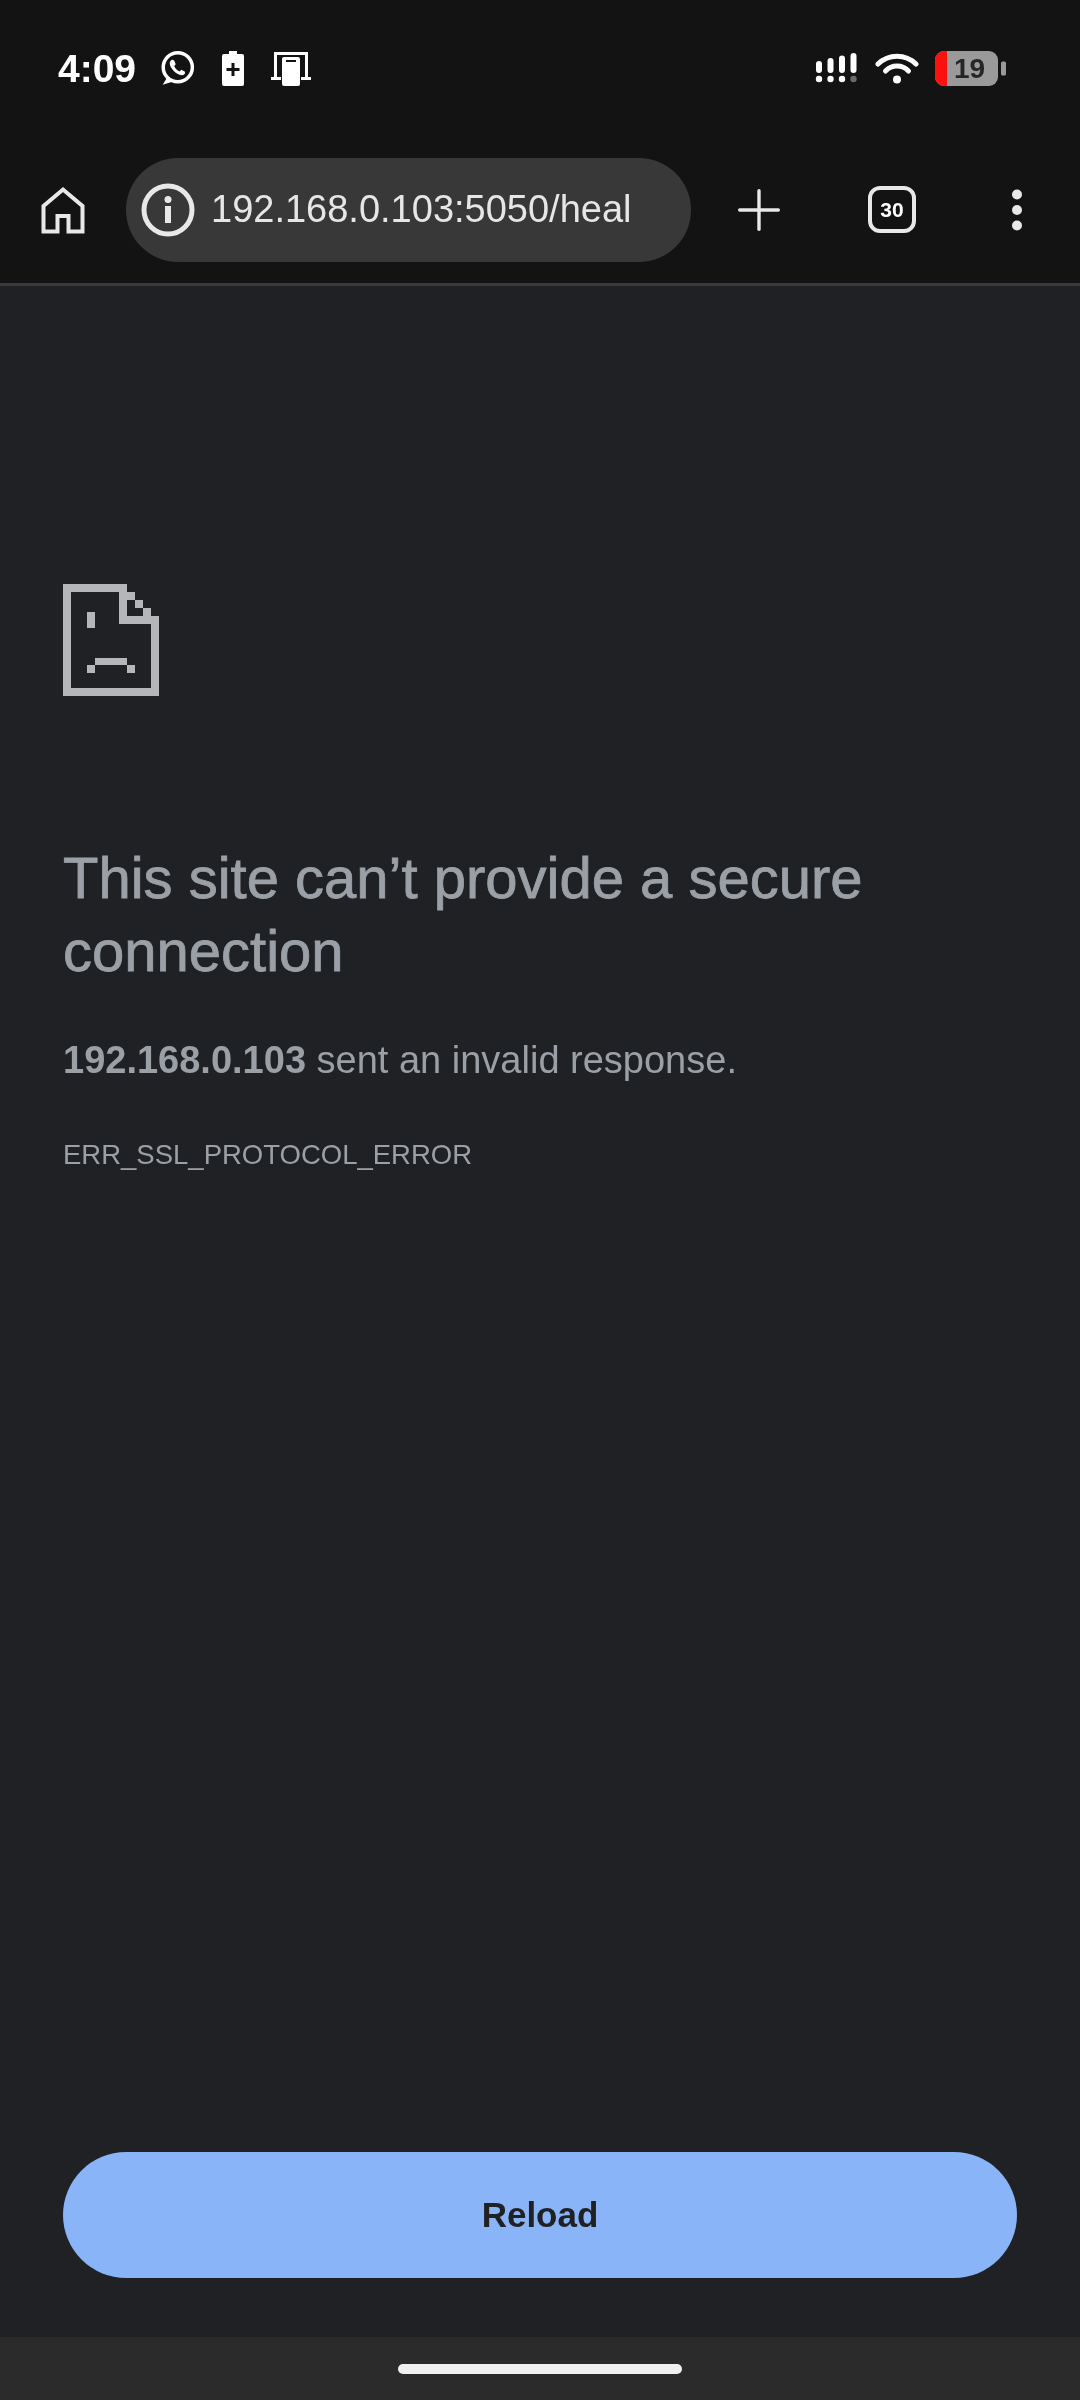 The height and width of the screenshot is (2400, 1080). I want to click on url-text: 192.168.0.103:5050/heal, so click(421, 209).